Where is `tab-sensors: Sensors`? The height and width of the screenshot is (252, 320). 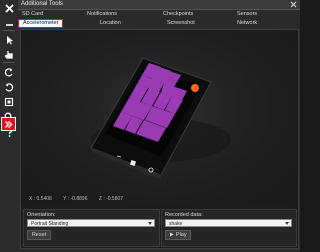 tab-sensors: Sensors is located at coordinates (247, 14).